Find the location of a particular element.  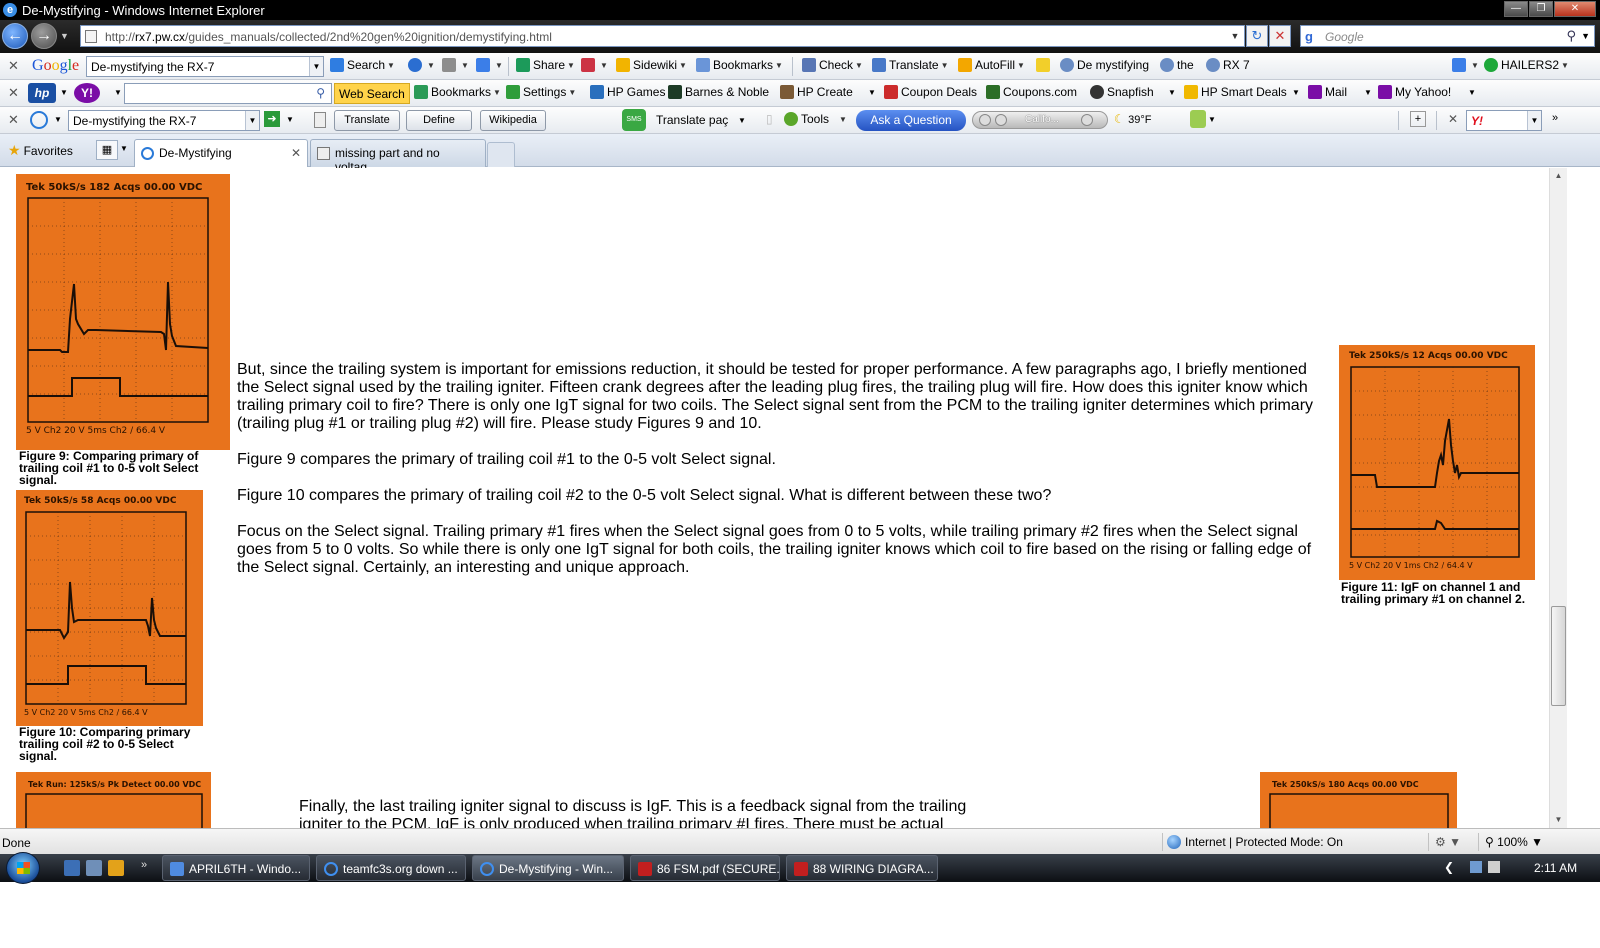

network-icon is located at coordinates (1476, 867).